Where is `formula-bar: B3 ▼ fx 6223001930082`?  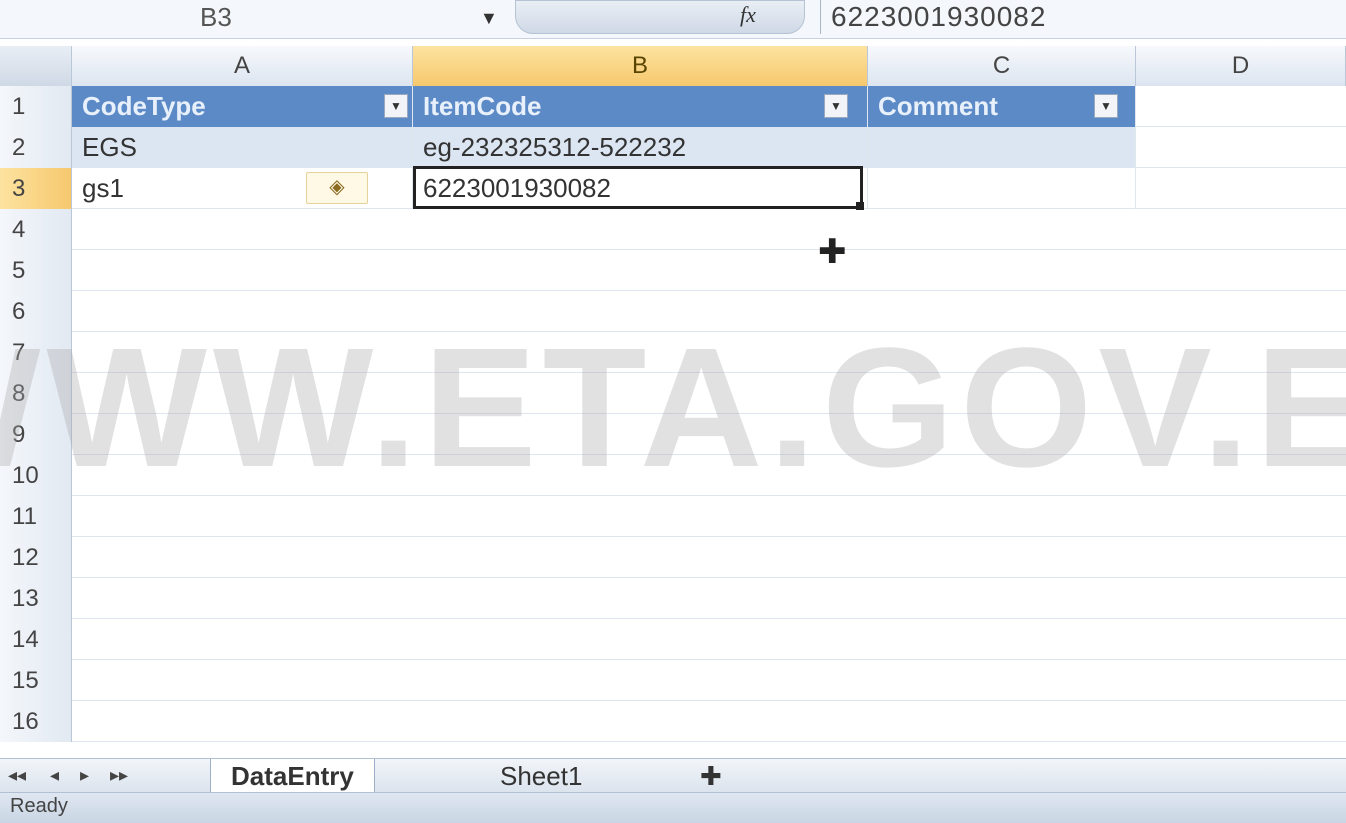 formula-bar: B3 ▼ fx 6223001930082 is located at coordinates (673, 19).